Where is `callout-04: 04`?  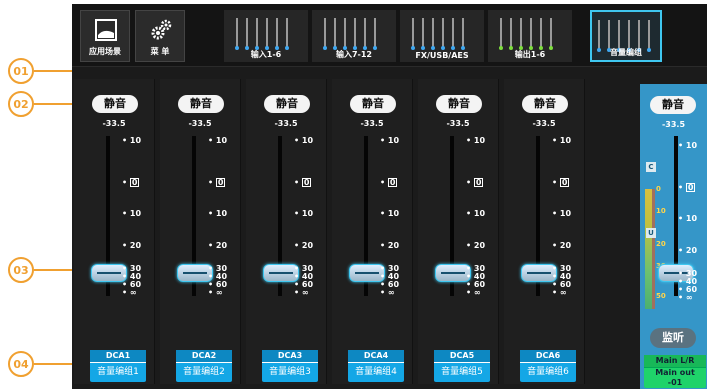 callout-04: 04 is located at coordinates (21, 364).